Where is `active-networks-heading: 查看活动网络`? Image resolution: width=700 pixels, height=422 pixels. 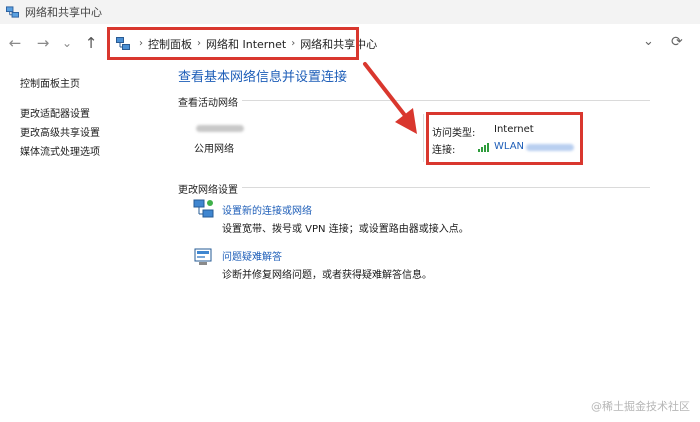 active-networks-heading: 查看活动网络 is located at coordinates (208, 103).